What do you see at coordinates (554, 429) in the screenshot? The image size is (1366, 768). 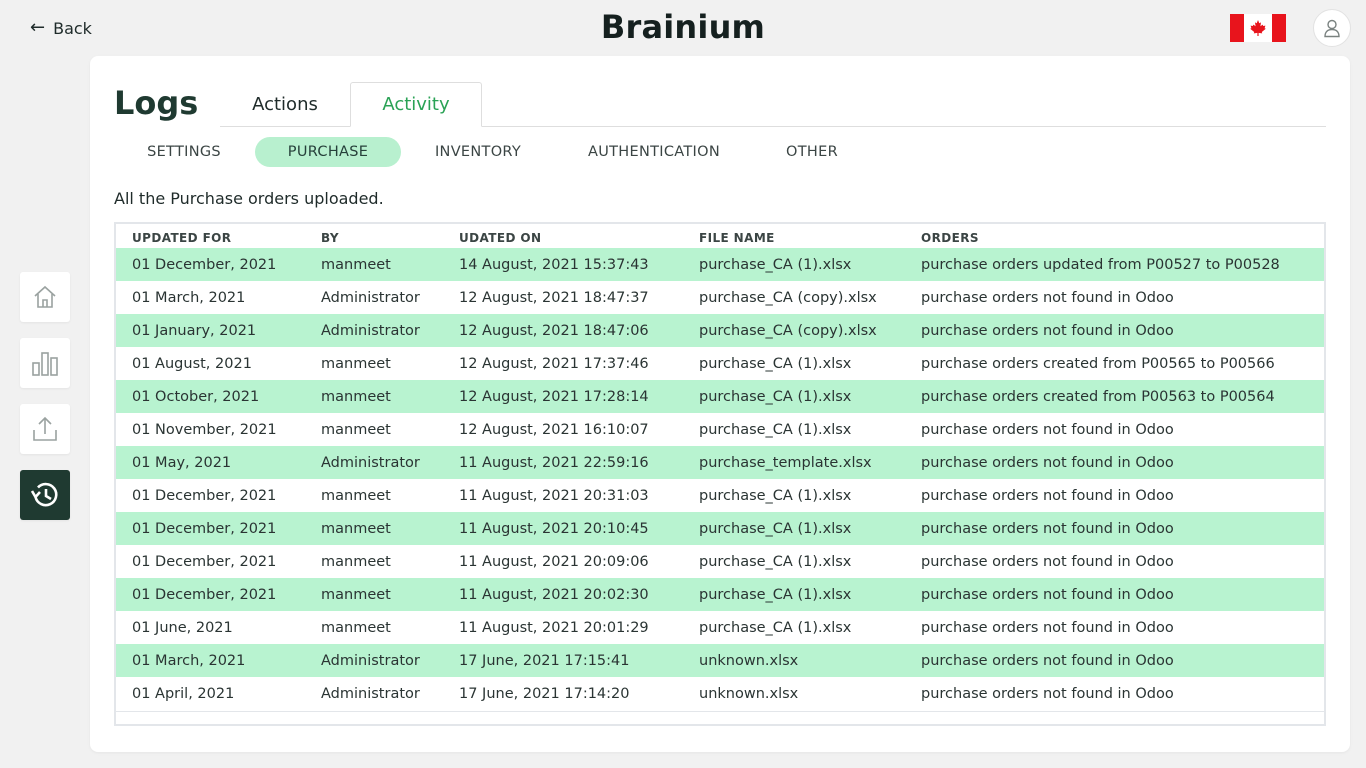 I see `updated-on-cell: 12 August, 2021 16:10:07` at bounding box center [554, 429].